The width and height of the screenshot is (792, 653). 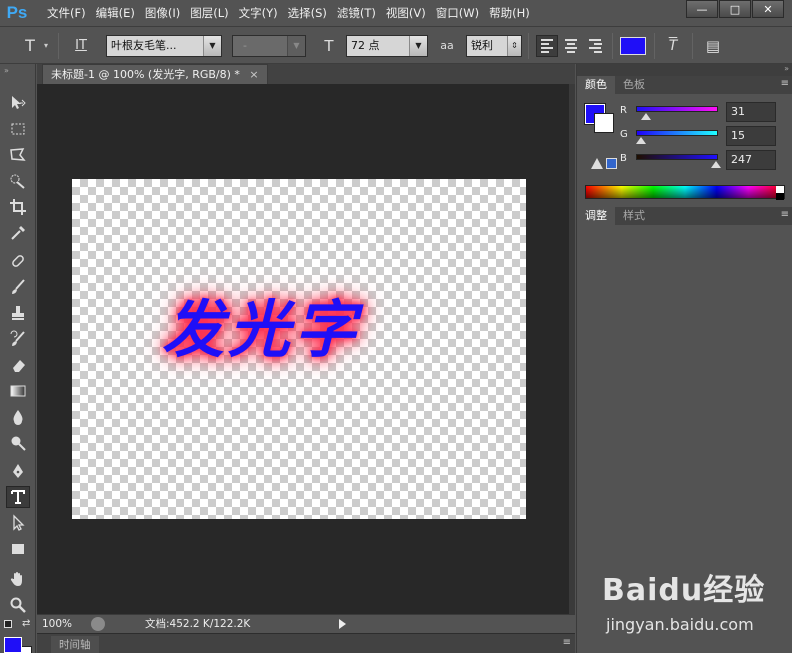 I want to click on expand-arrows-icon: », so click(x=786, y=68).